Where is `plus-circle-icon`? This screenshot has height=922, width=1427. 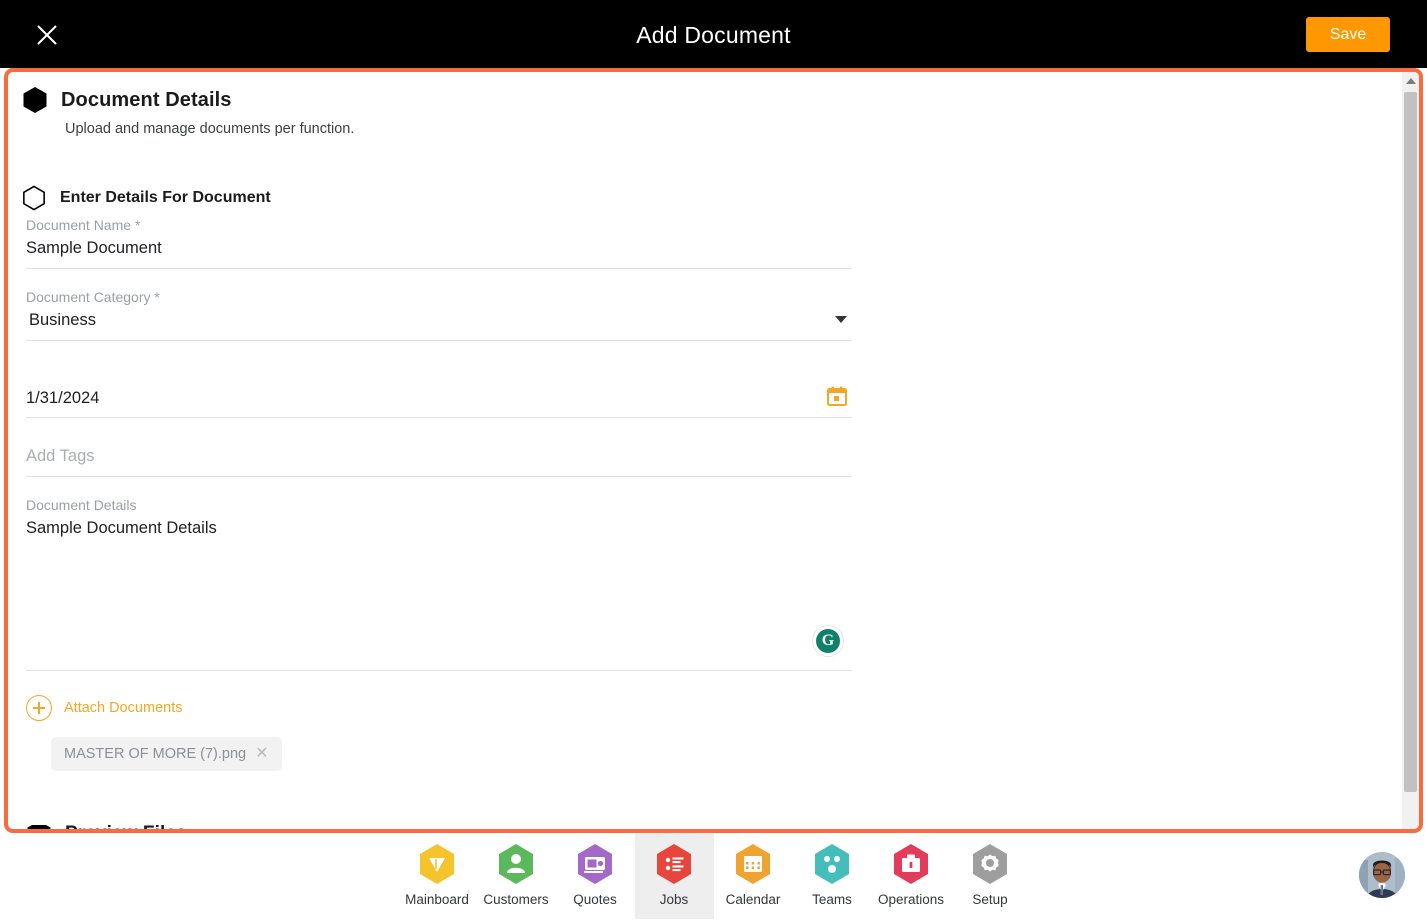
plus-circle-icon is located at coordinates (39, 708).